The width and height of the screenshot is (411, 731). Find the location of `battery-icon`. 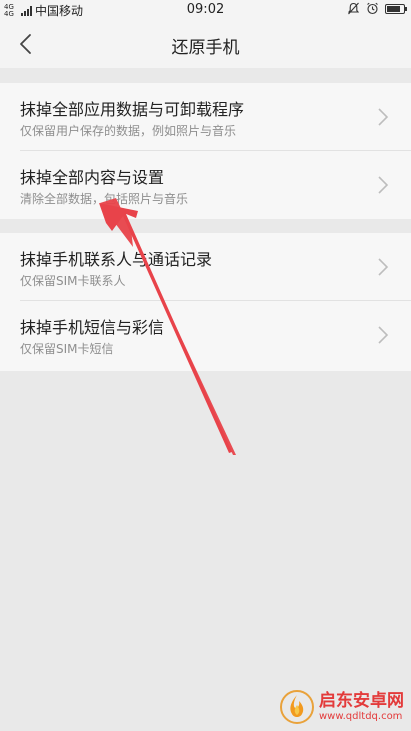

battery-icon is located at coordinates (396, 8).